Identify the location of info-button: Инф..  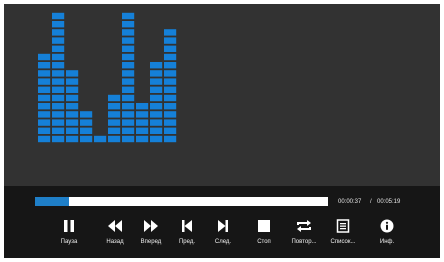
(387, 231).